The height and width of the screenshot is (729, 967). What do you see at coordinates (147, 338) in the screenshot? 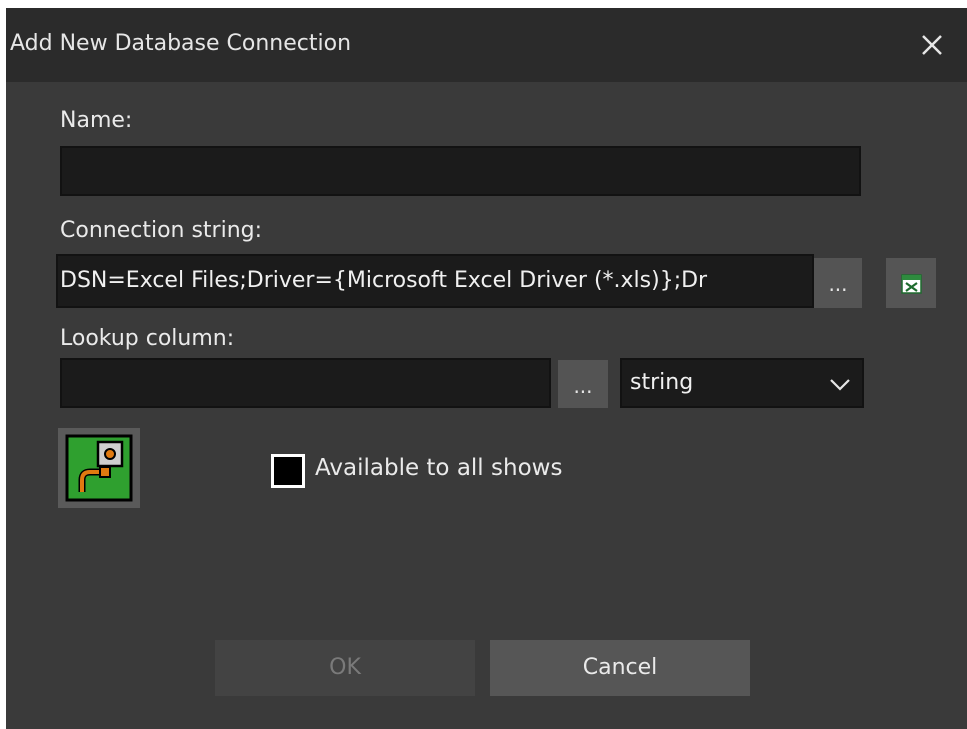
I see `lookup-column-label: Lookup column:` at bounding box center [147, 338].